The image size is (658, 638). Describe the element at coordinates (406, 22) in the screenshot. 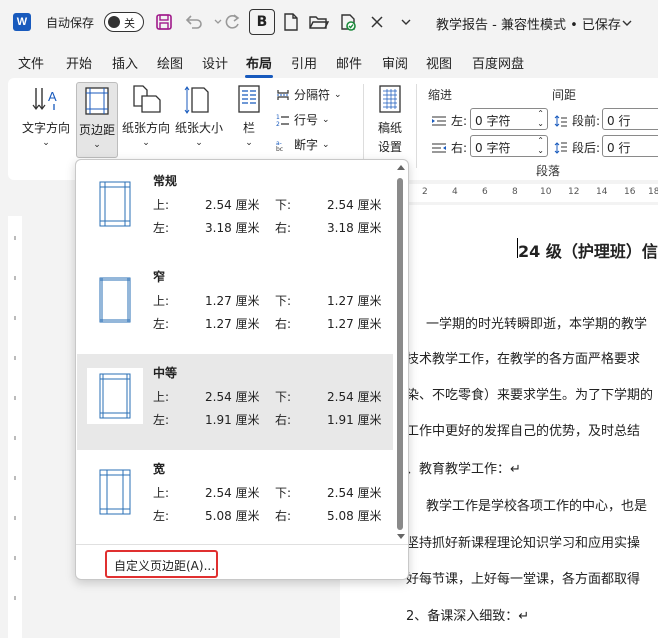

I see `more-icon` at that location.